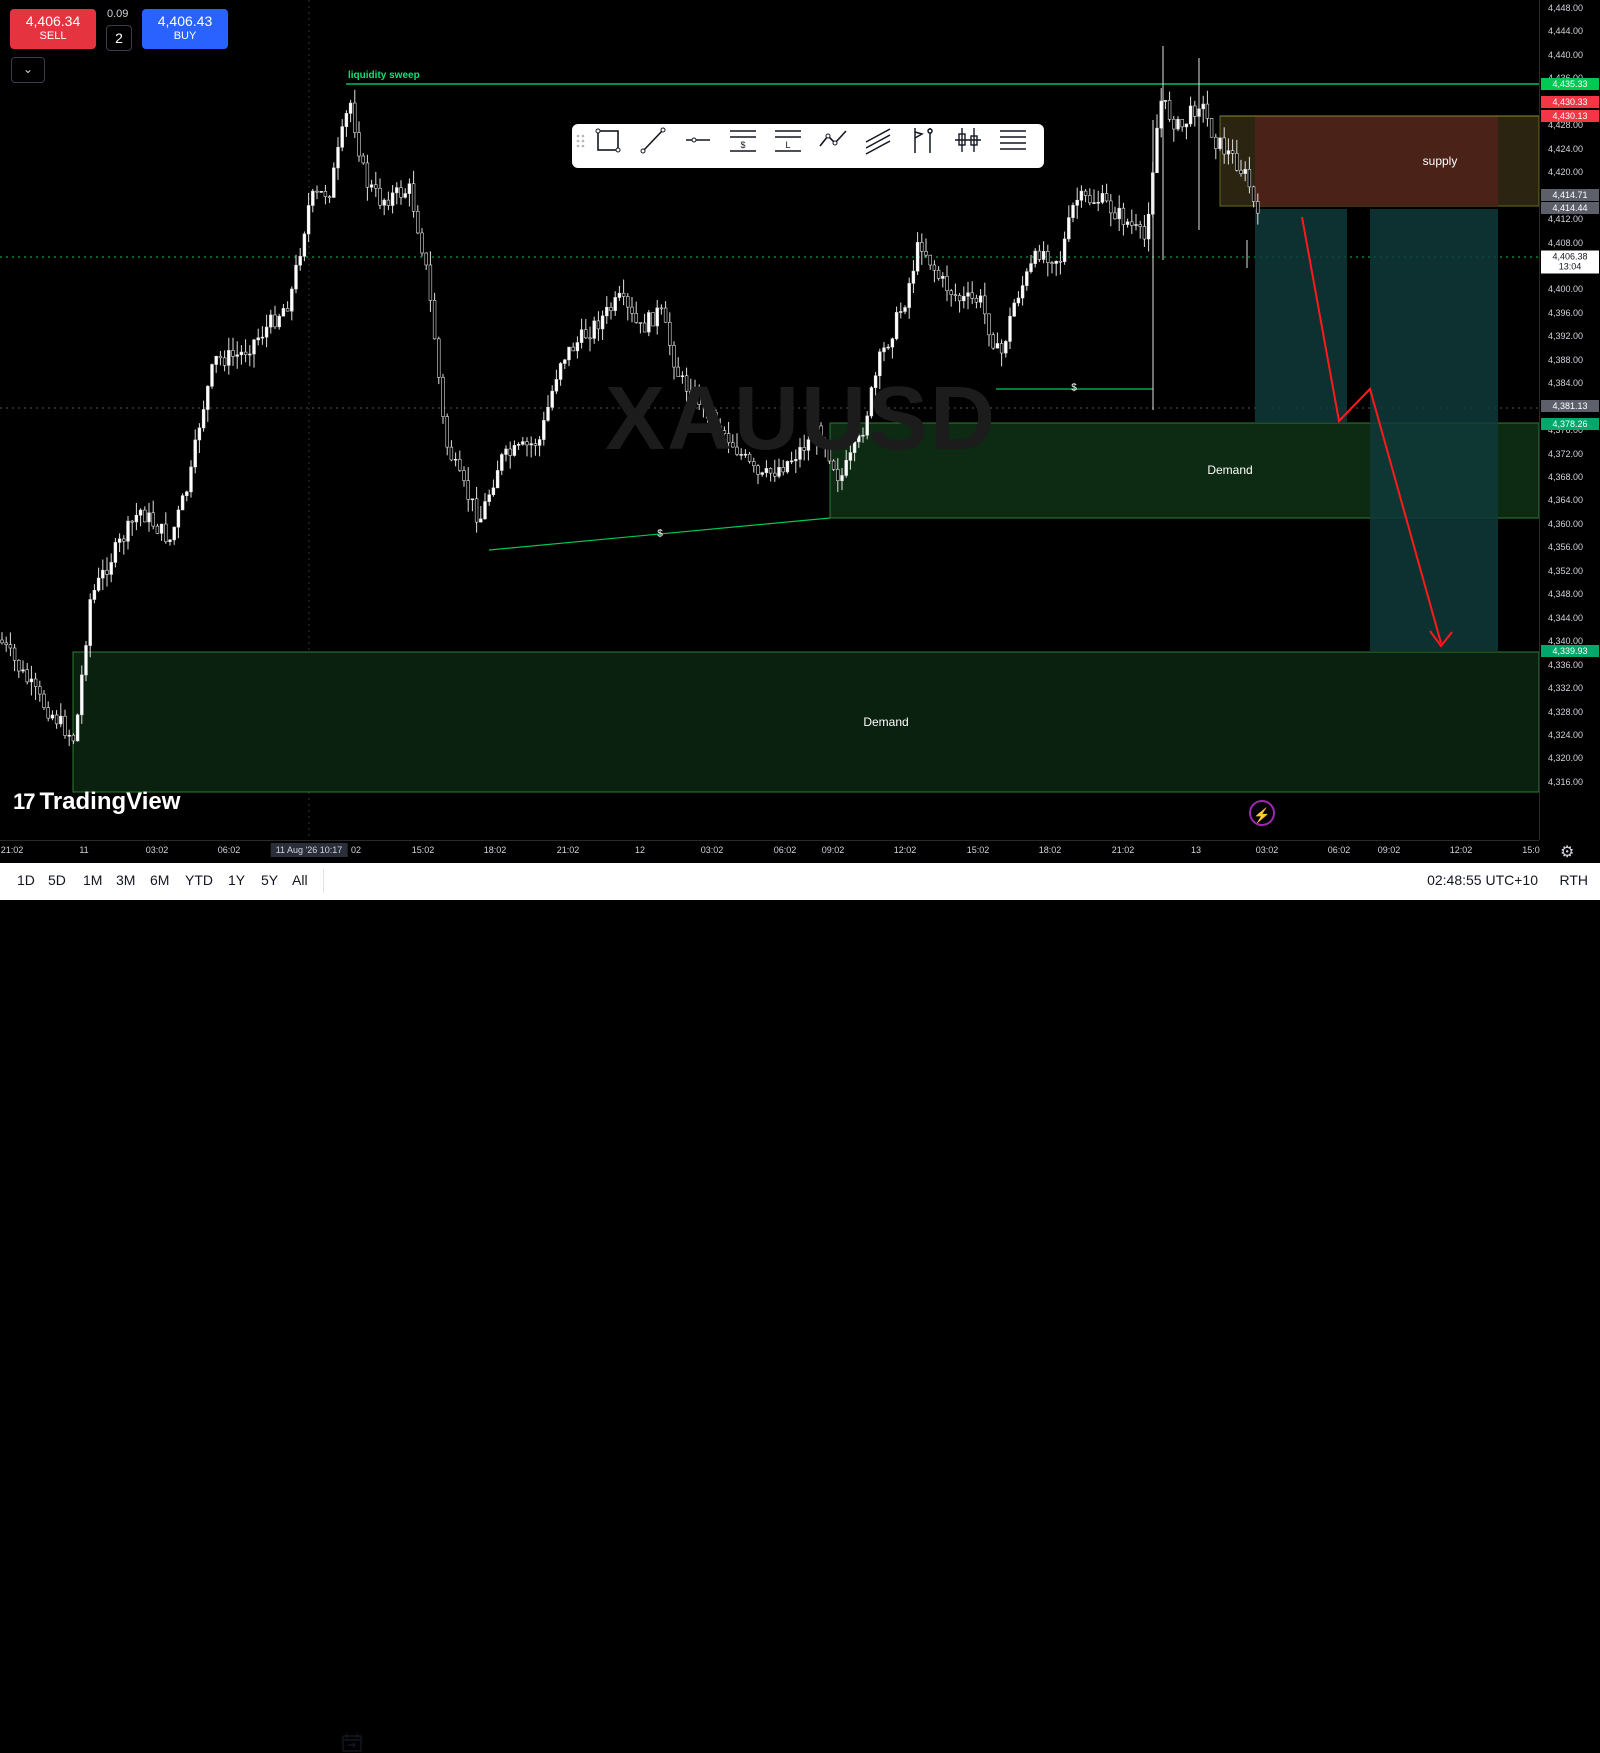 The height and width of the screenshot is (1753, 1600). I want to click on time-tick: 21:02, so click(12, 850).